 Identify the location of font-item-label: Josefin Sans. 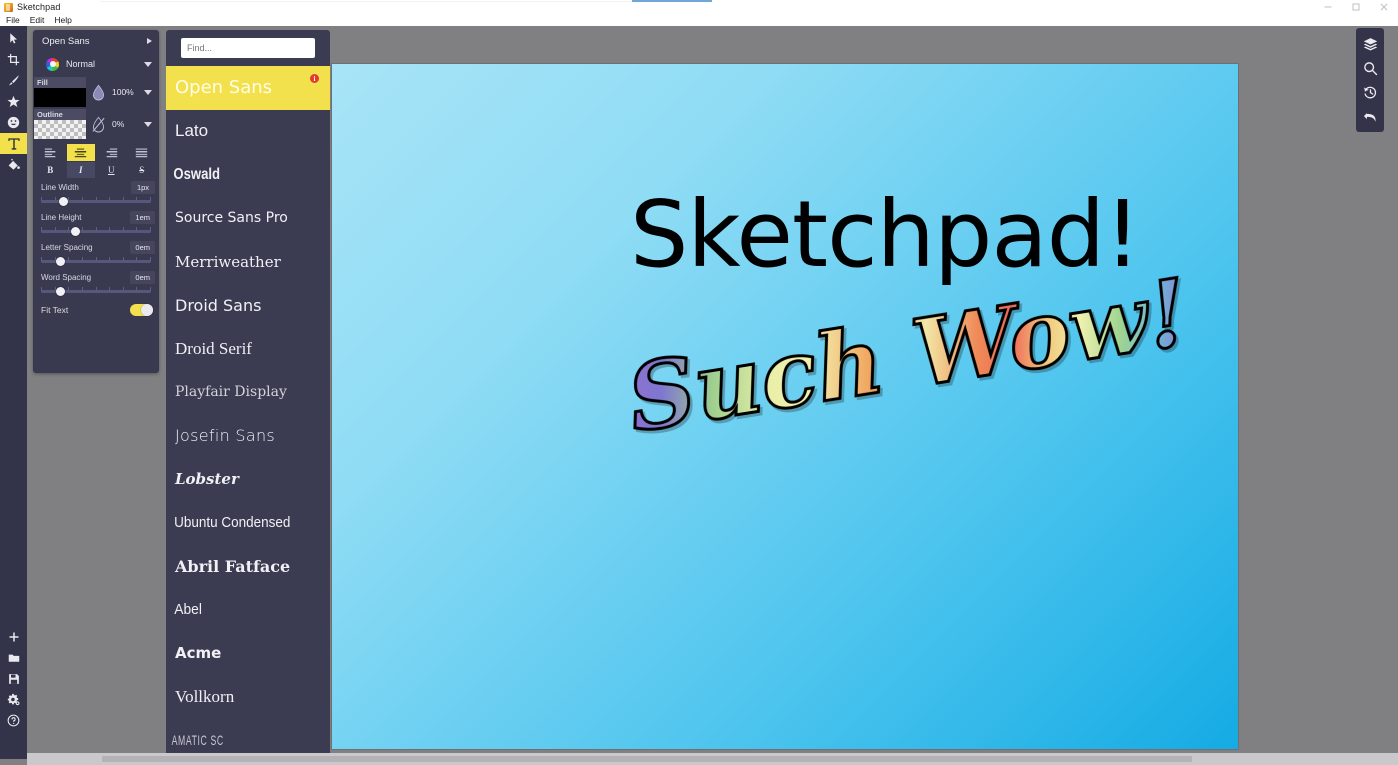
(225, 436).